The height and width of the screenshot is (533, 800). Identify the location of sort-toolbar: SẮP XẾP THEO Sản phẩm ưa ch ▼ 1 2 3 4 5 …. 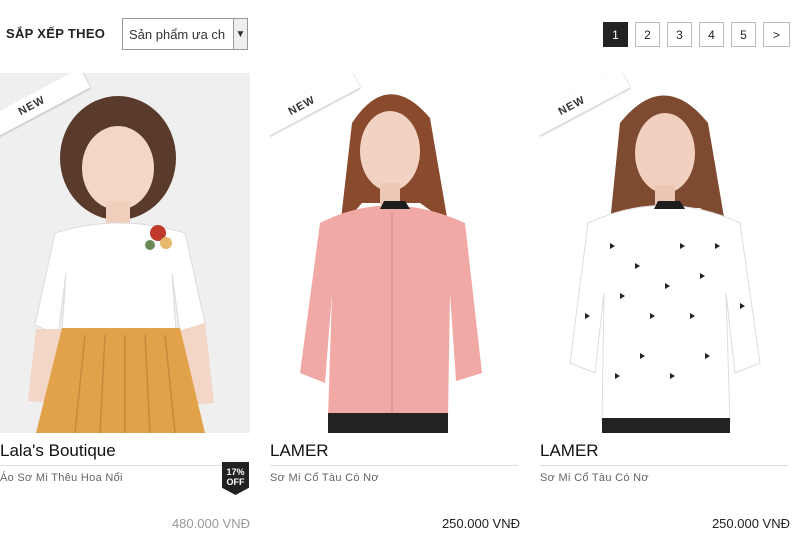
(398, 34).